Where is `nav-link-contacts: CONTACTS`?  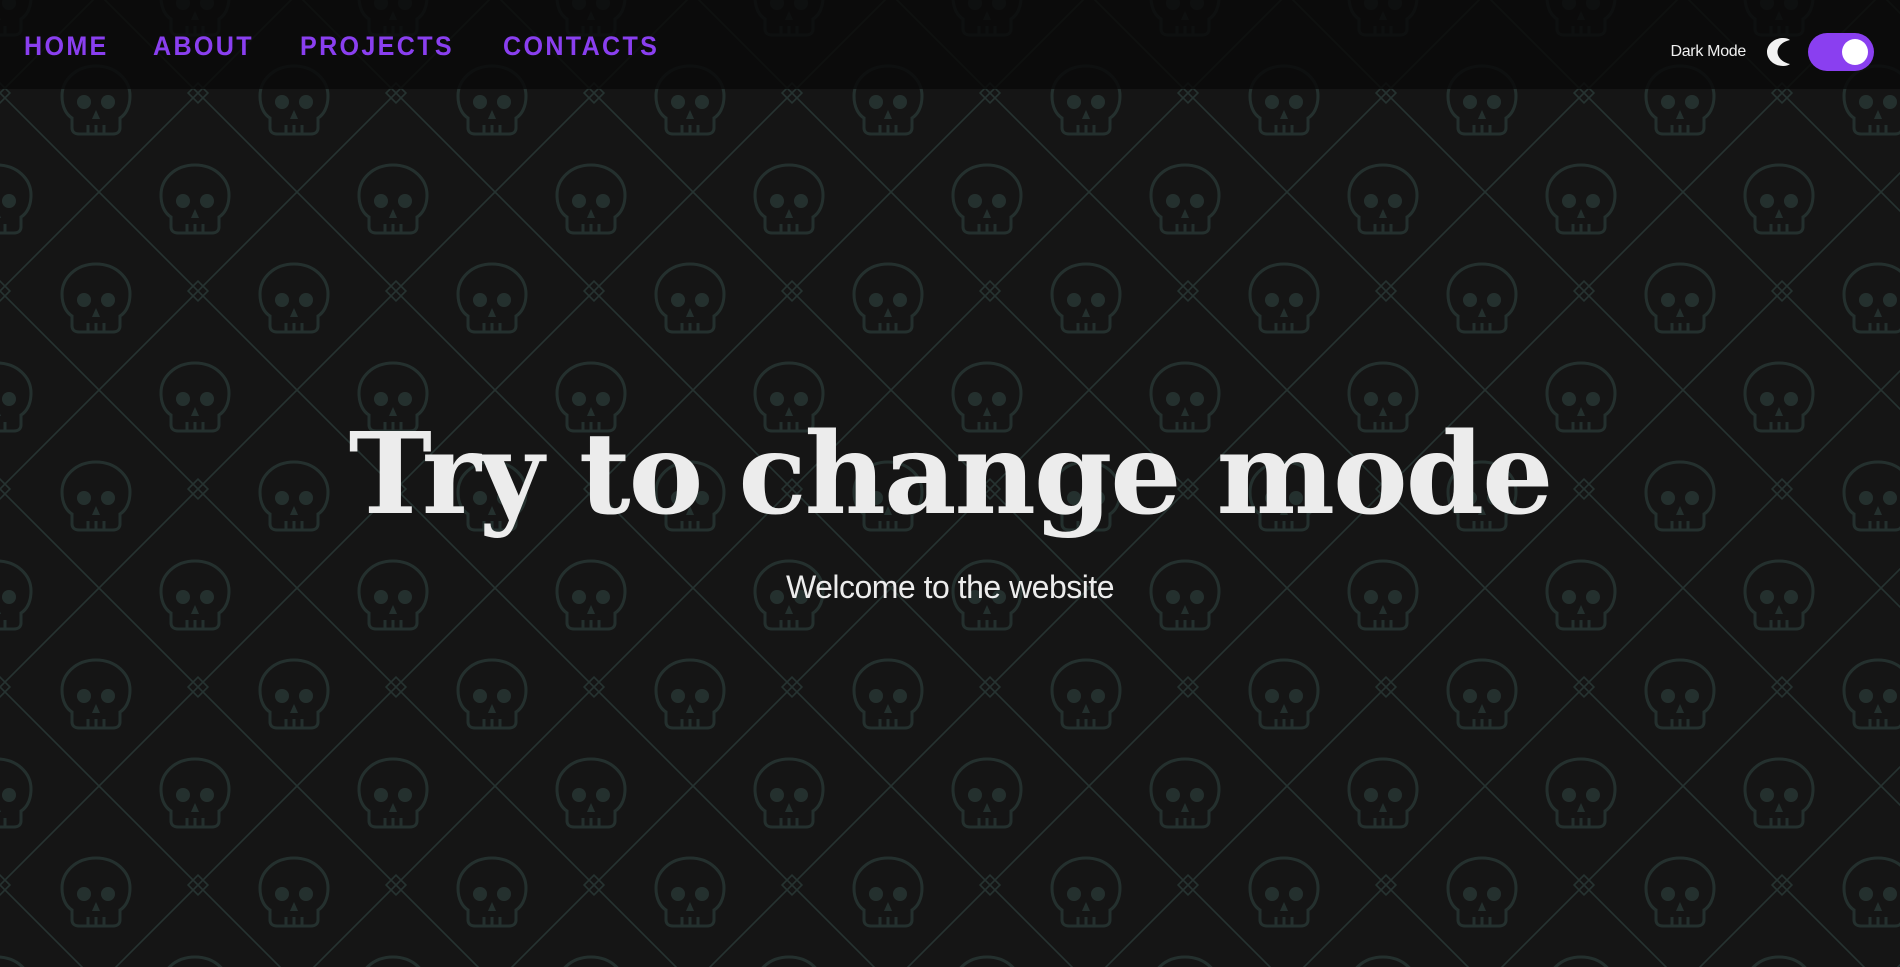
nav-link-contacts: CONTACTS is located at coordinates (581, 46).